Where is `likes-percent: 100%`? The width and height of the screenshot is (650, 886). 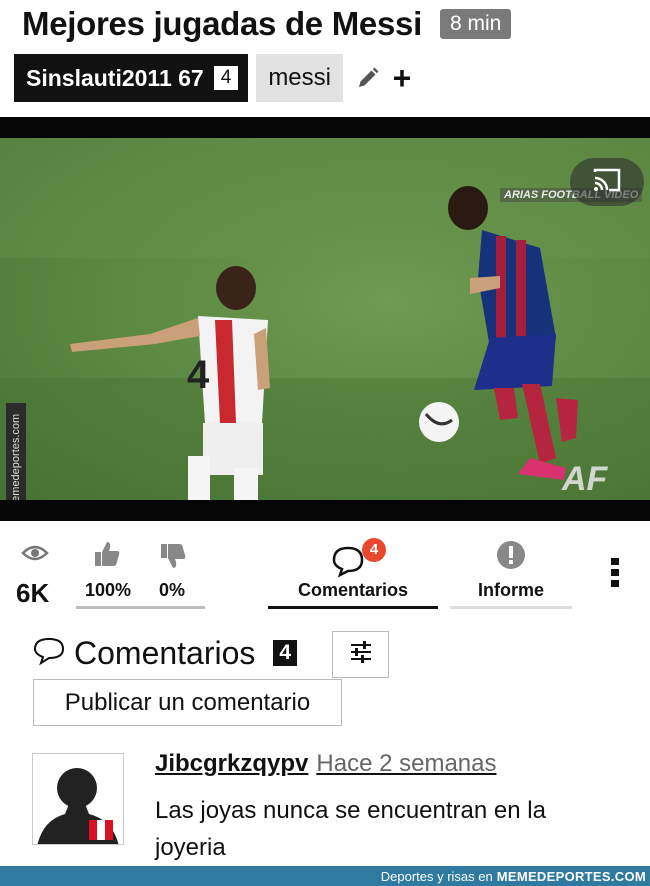 likes-percent: 100% is located at coordinates (108, 590).